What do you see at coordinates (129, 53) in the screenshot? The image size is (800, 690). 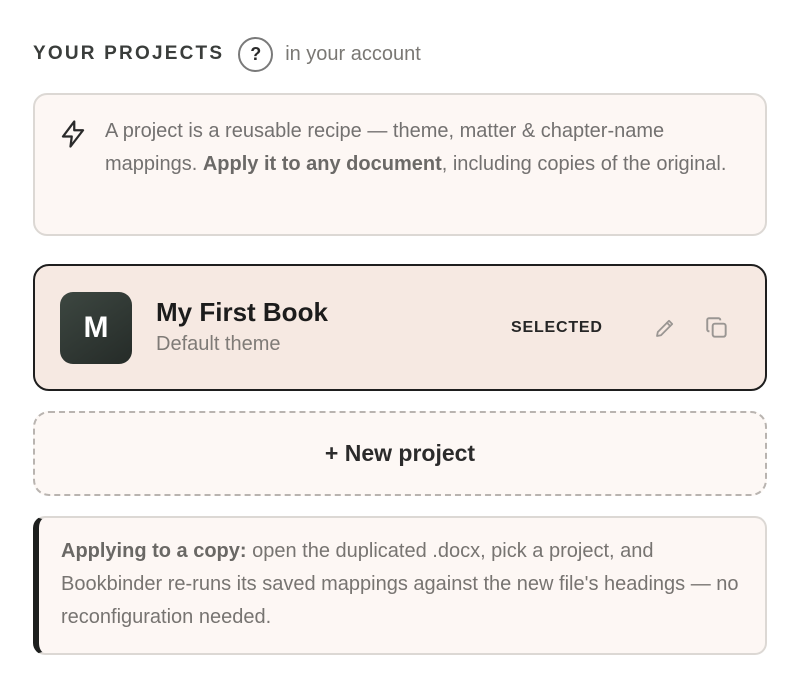 I see `section-title: YOUR PROJECTS` at bounding box center [129, 53].